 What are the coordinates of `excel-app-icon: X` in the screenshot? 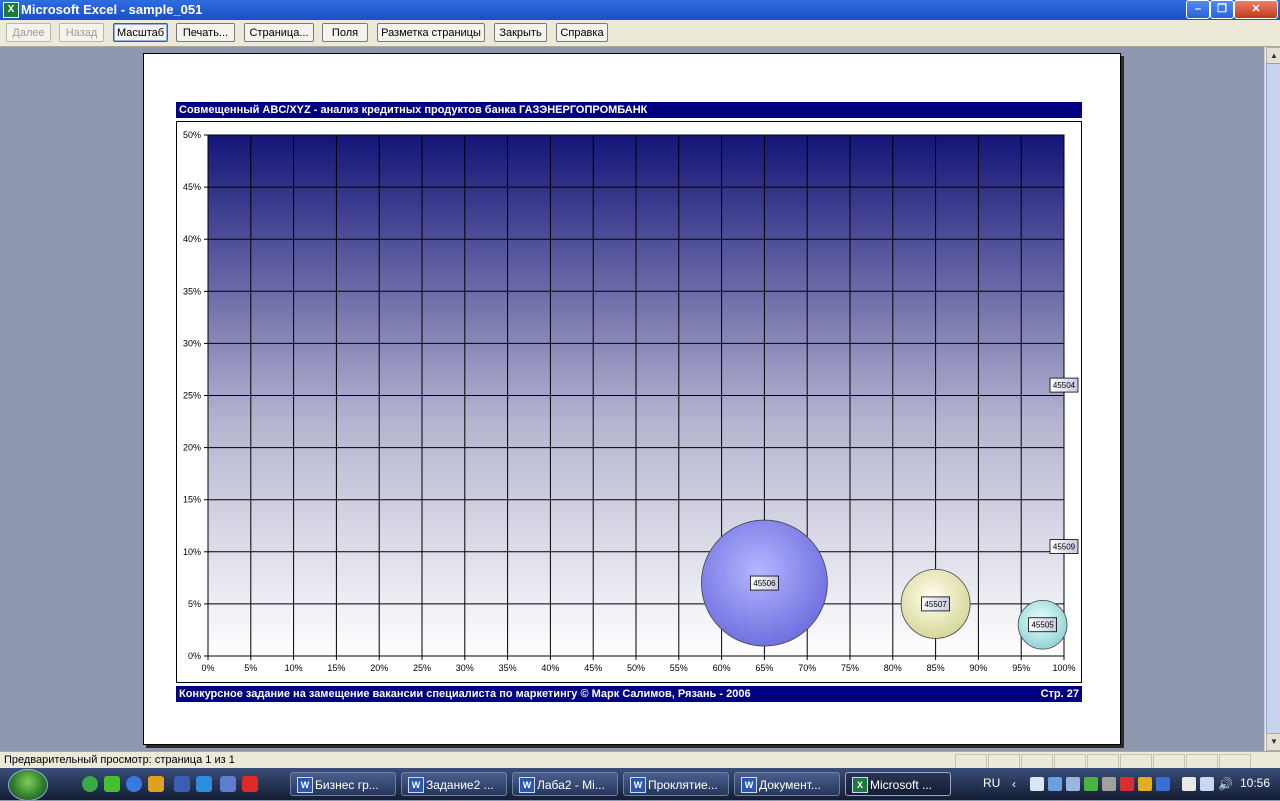 It's located at (11, 10).